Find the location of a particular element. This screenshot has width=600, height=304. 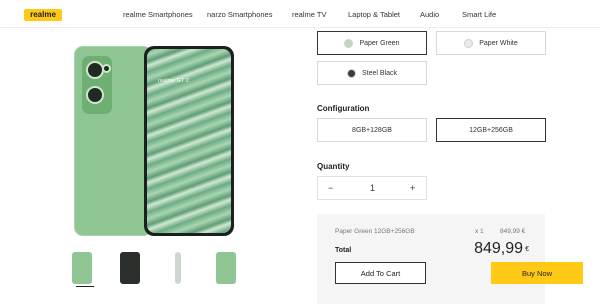

nav-smart-life: Smart Life is located at coordinates (479, 14).